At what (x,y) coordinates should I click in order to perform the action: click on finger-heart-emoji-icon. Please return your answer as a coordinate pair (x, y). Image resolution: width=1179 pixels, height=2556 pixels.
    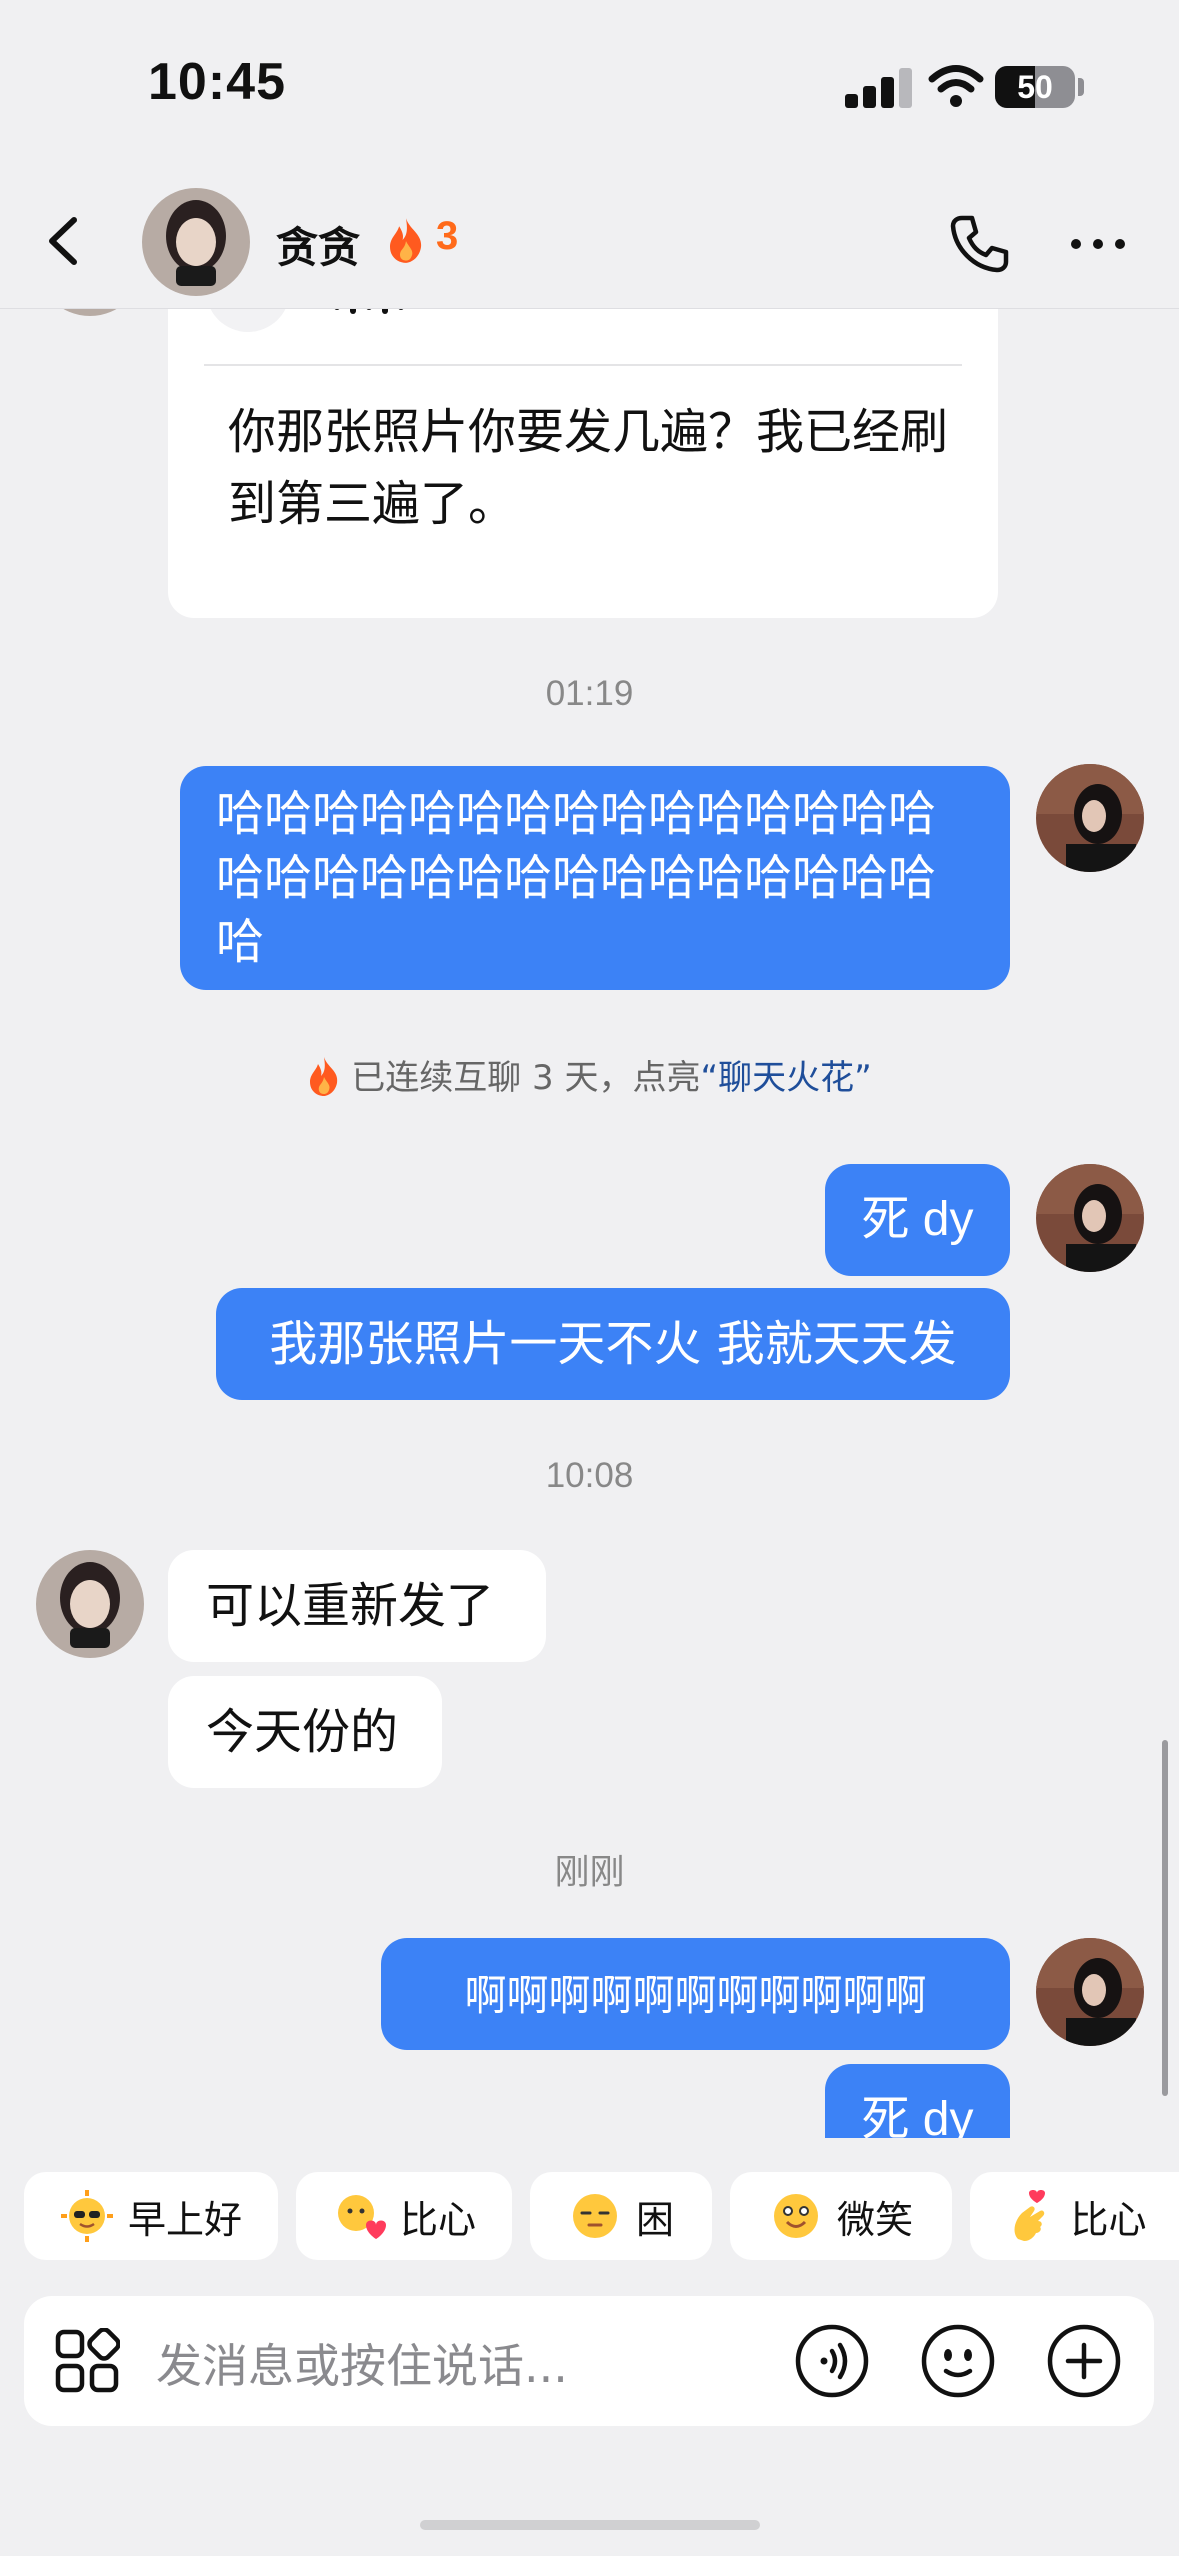
    Looking at the image, I should click on (1030, 2215).